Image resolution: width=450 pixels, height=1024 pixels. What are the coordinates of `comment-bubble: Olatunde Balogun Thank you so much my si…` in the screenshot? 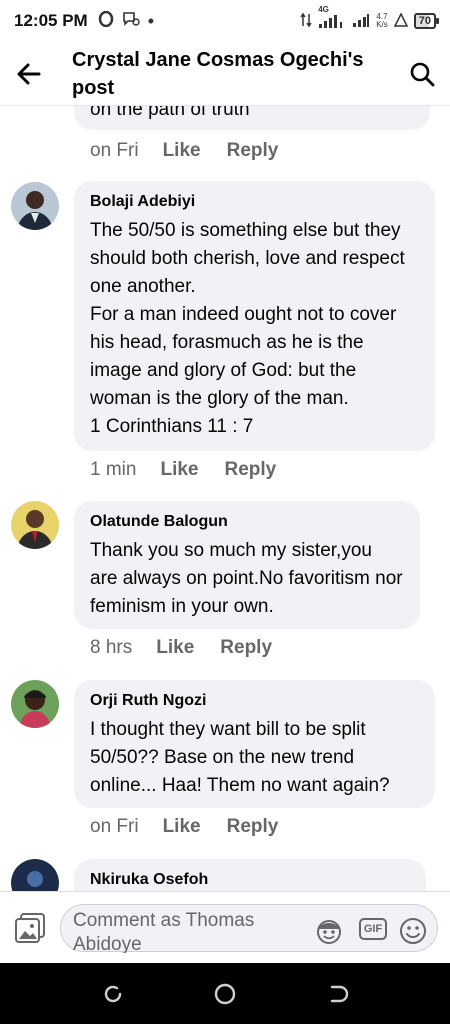 It's located at (247, 565).